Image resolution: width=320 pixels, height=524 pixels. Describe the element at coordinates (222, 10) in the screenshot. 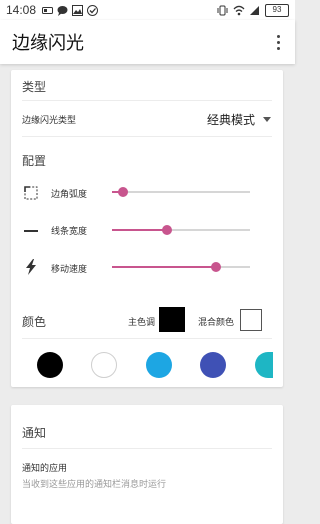

I see `vibrate-icon` at that location.